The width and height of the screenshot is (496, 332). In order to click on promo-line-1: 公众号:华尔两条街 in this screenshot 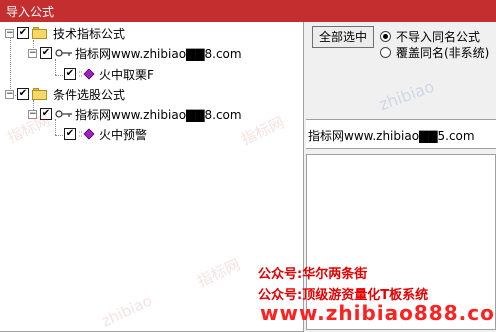, I will do `click(313, 274)`.